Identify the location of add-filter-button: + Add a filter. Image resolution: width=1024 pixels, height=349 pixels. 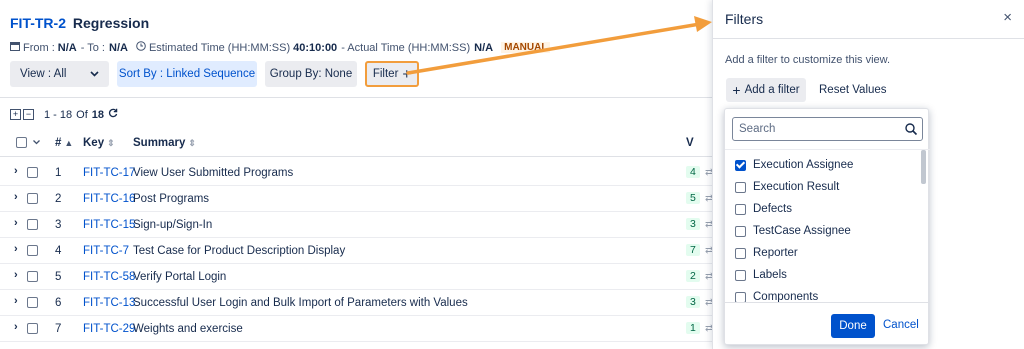
(766, 90).